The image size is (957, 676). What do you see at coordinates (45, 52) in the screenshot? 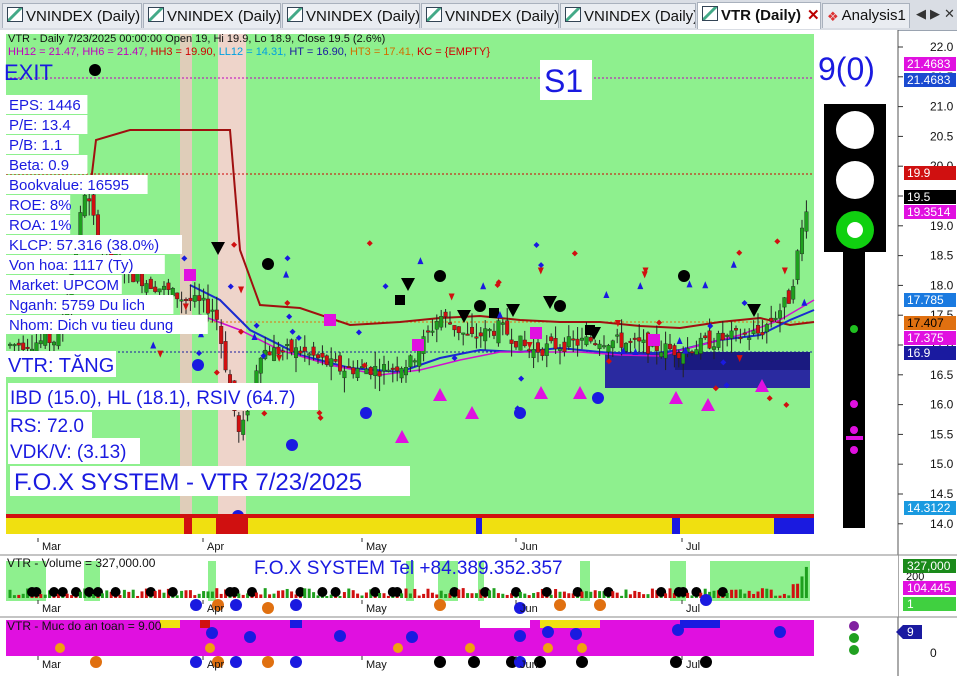
I see `header-indicator-part: HH12 = 21.47,` at bounding box center [45, 52].